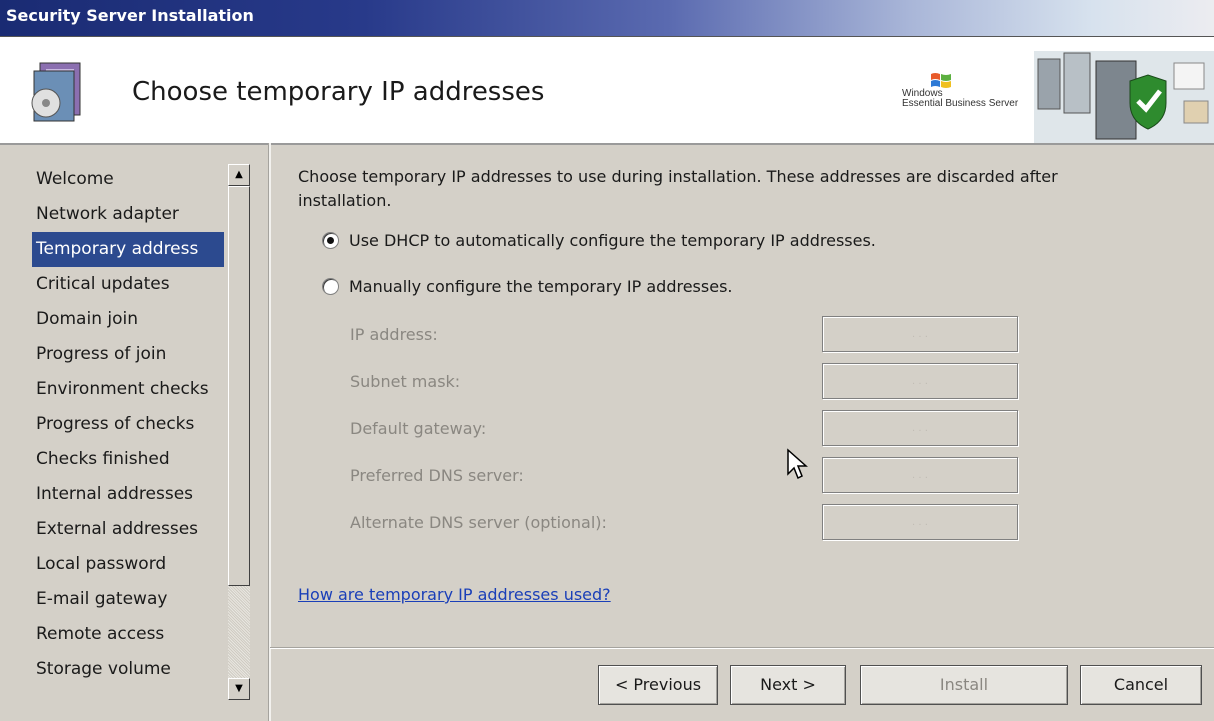 Image resolution: width=1214 pixels, height=721 pixels. I want to click on cancel-button: Cancel, so click(1141, 685).